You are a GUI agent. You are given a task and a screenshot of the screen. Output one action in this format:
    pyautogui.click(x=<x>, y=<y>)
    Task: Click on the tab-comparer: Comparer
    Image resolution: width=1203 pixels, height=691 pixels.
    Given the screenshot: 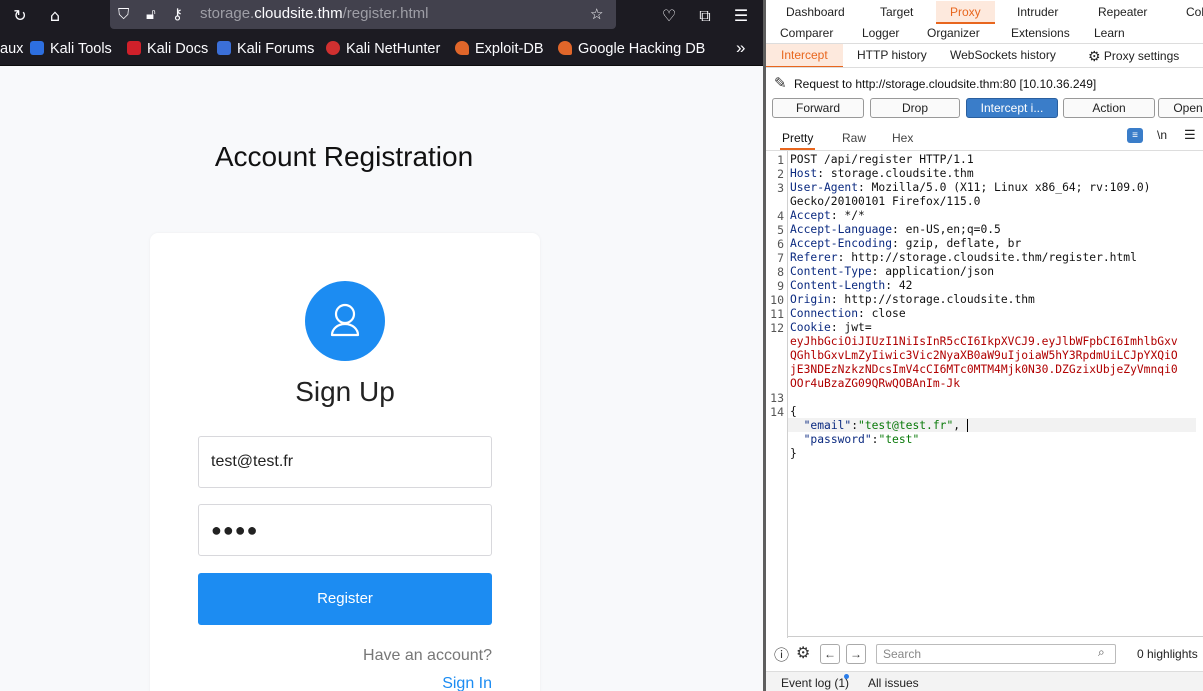 What is the action you would take?
    pyautogui.click(x=806, y=33)
    